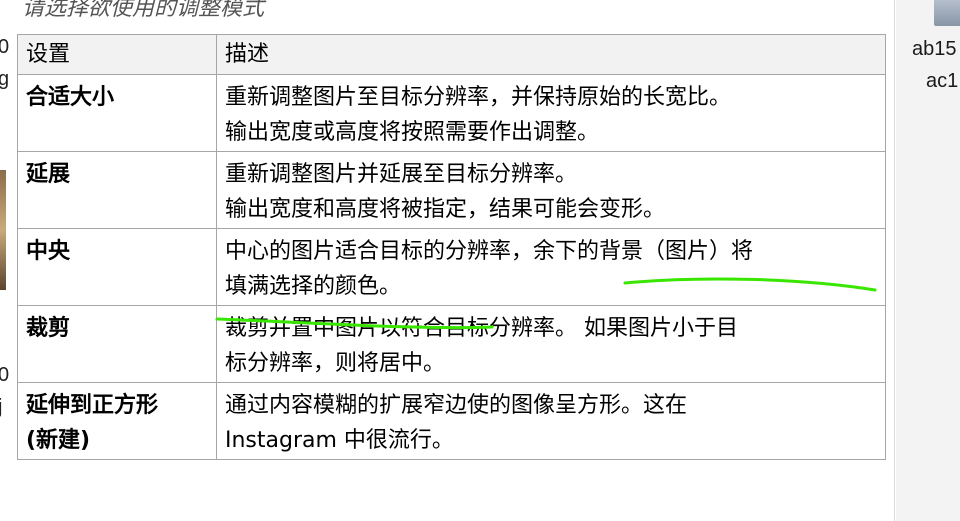 The image size is (960, 521). What do you see at coordinates (117, 54) in the screenshot?
I see `column-header-setting: 设置` at bounding box center [117, 54].